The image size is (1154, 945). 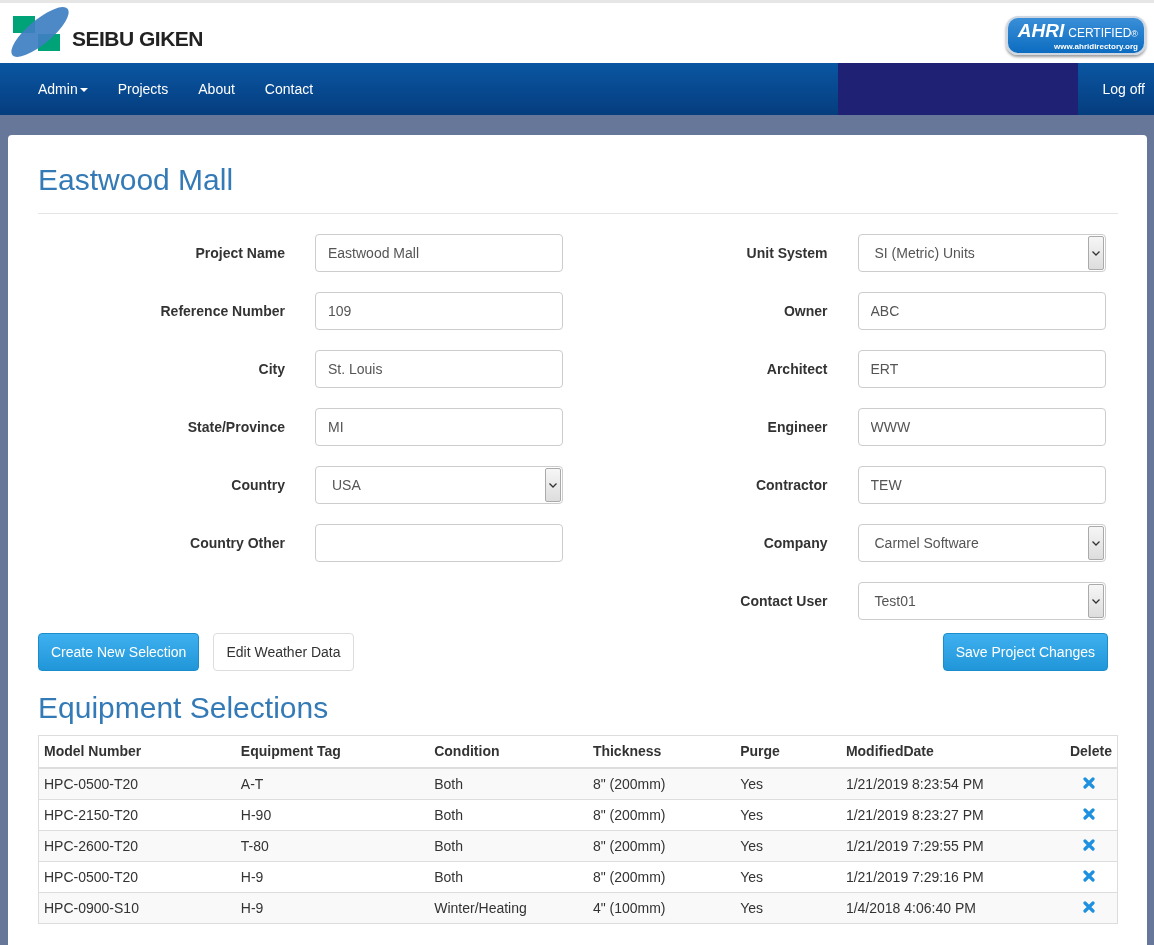 What do you see at coordinates (332, 815) in the screenshot?
I see `table-cell: H-90` at bounding box center [332, 815].